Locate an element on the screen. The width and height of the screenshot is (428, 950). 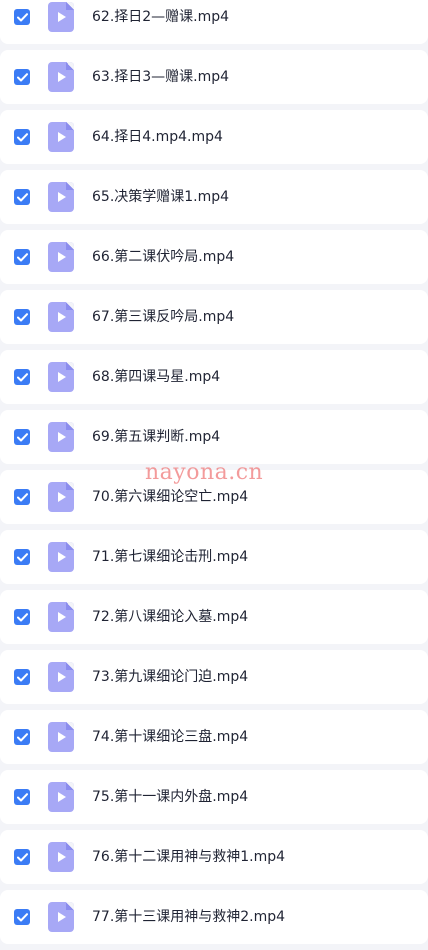
file-name: 62.择日2—赠课.mp4 is located at coordinates (160, 22).